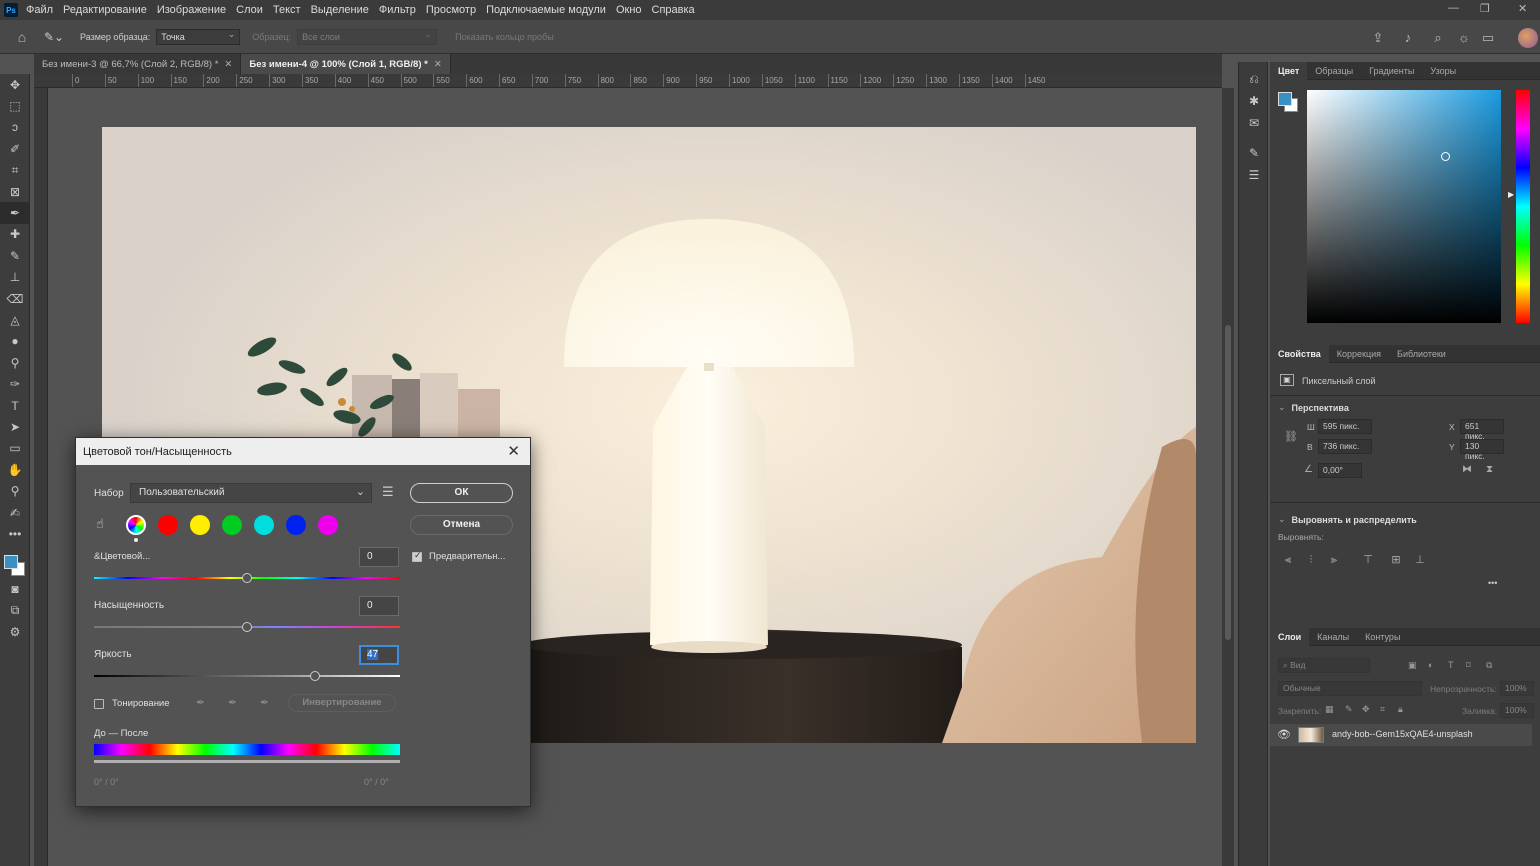 Image resolution: width=1540 pixels, height=866 pixels. What do you see at coordinates (15, 148) in the screenshot?
I see `quick-select-tool-icon: ✐` at bounding box center [15, 148].